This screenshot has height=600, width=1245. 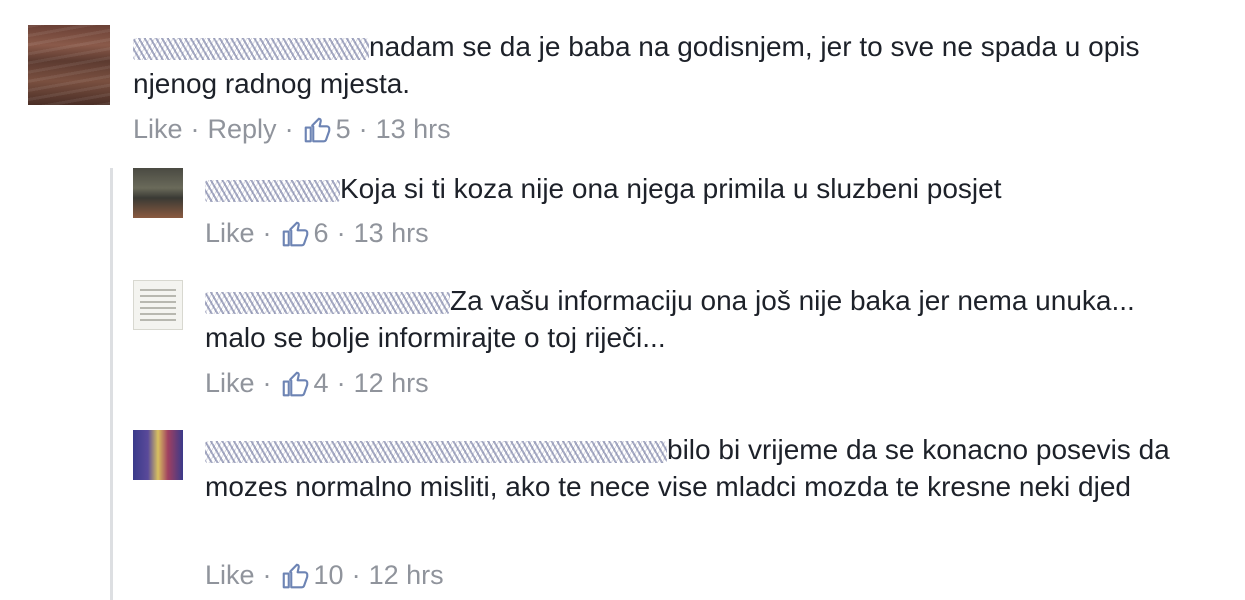 What do you see at coordinates (111, 384) in the screenshot?
I see `reply-thread-line` at bounding box center [111, 384].